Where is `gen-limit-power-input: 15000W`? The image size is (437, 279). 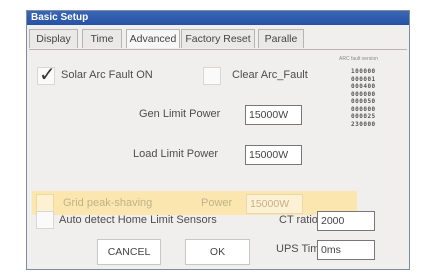 gen-limit-power-input: 15000W is located at coordinates (273, 115).